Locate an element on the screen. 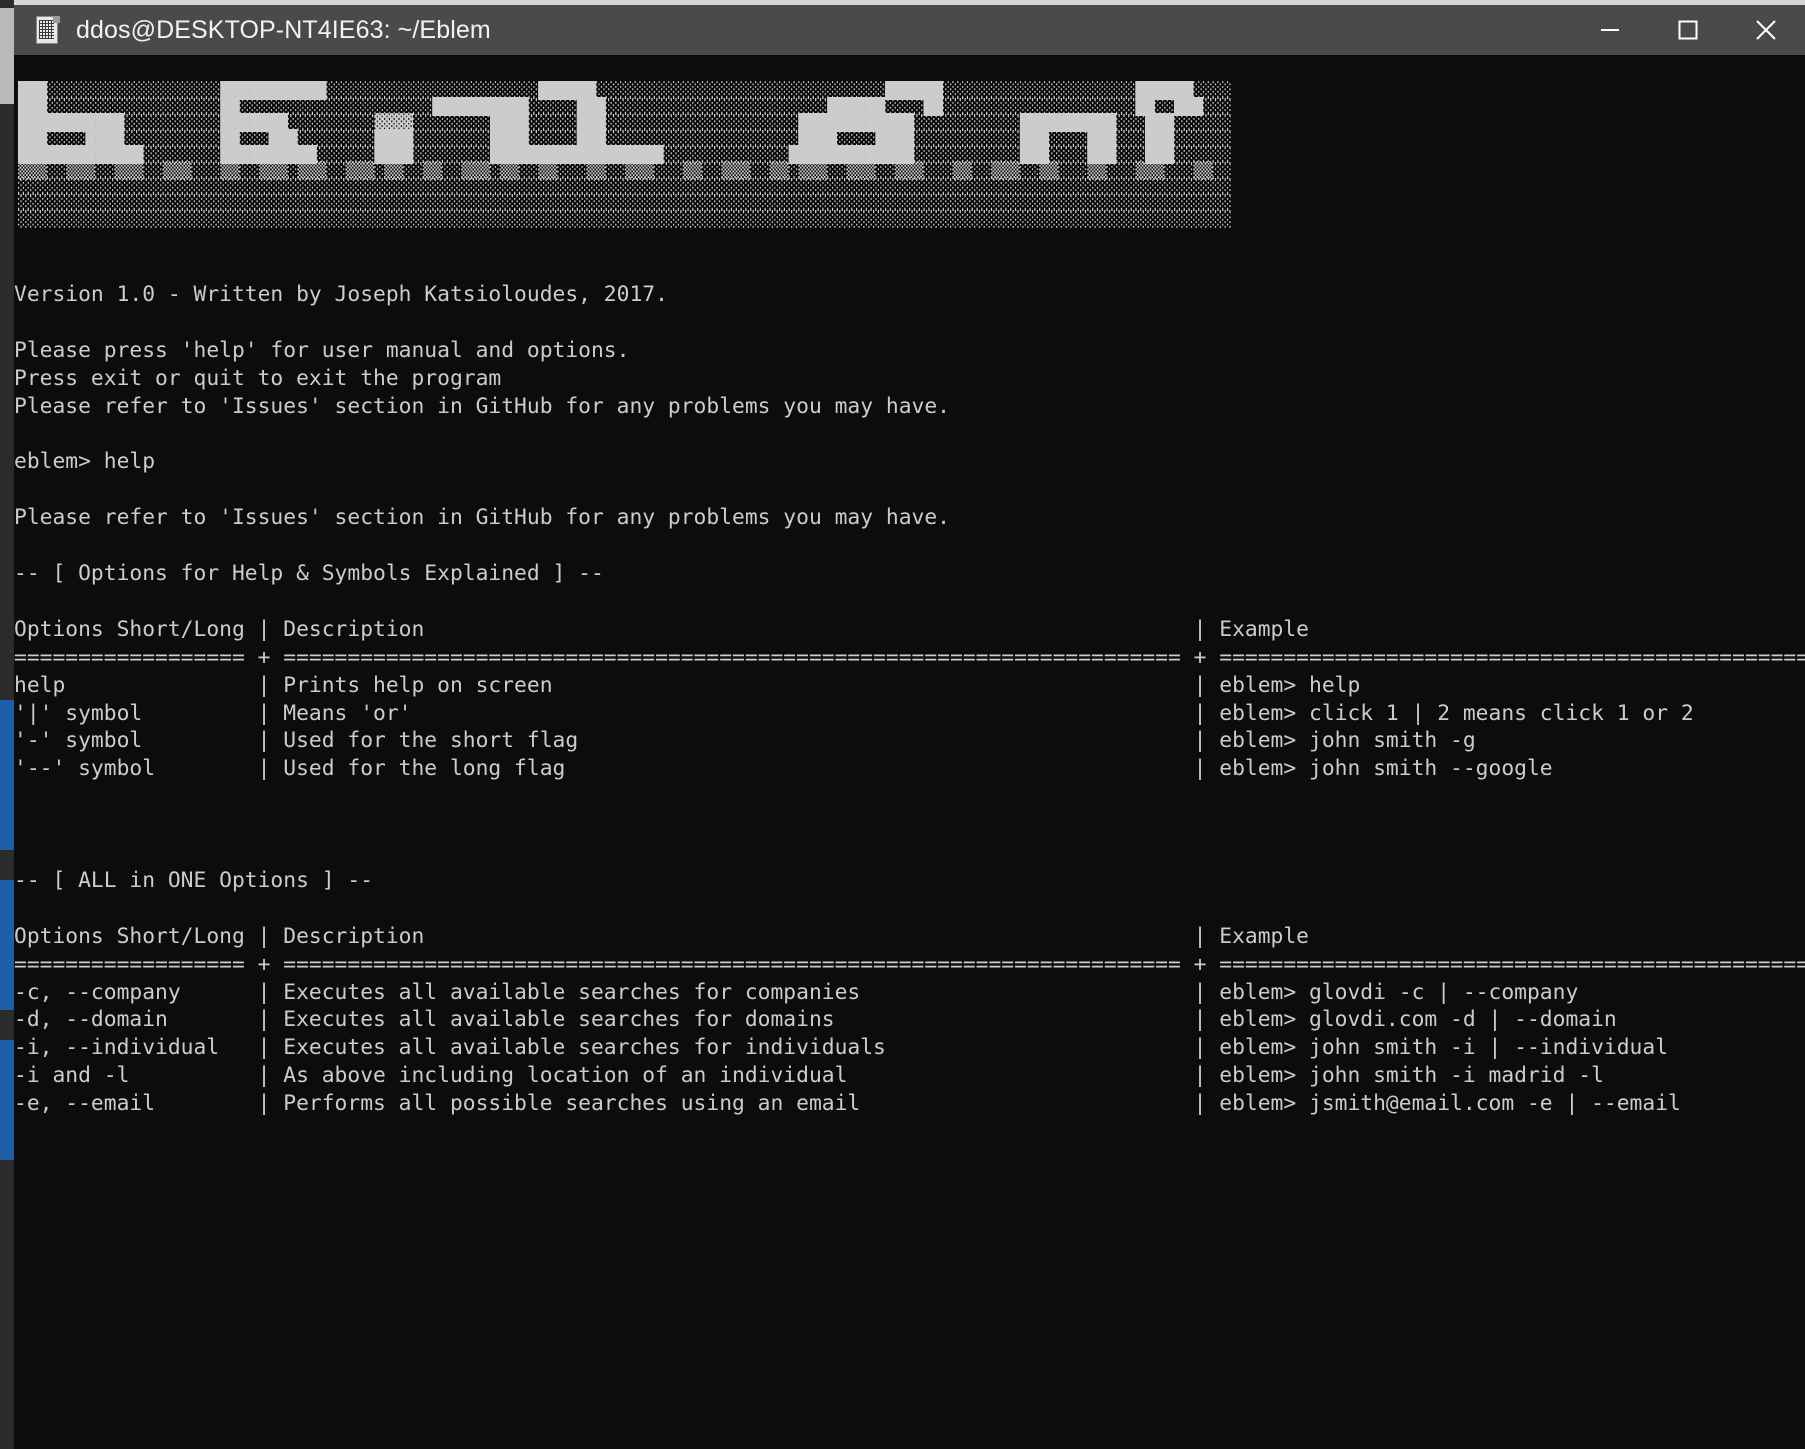 This screenshot has width=1805, height=1449. icon-glyph is located at coordinates (46, 29).